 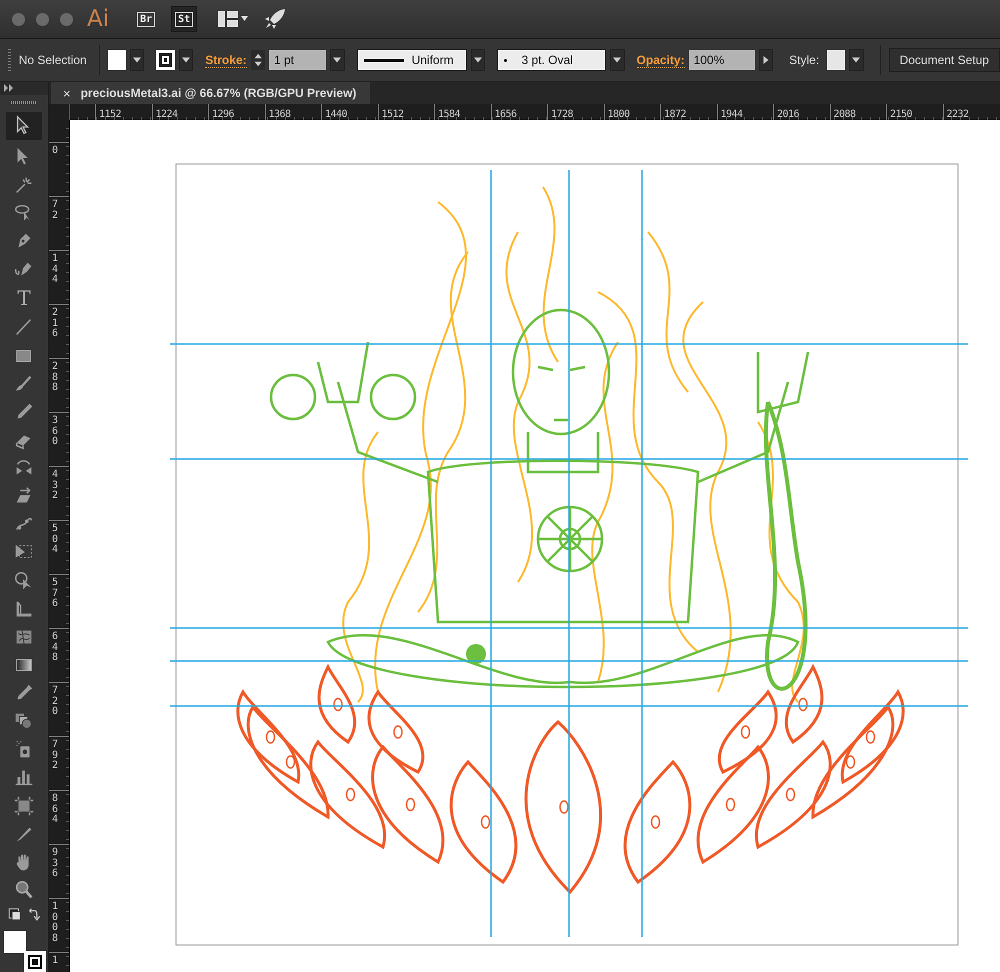 What do you see at coordinates (618, 114) in the screenshot?
I see `ruler-label: 1800` at bounding box center [618, 114].